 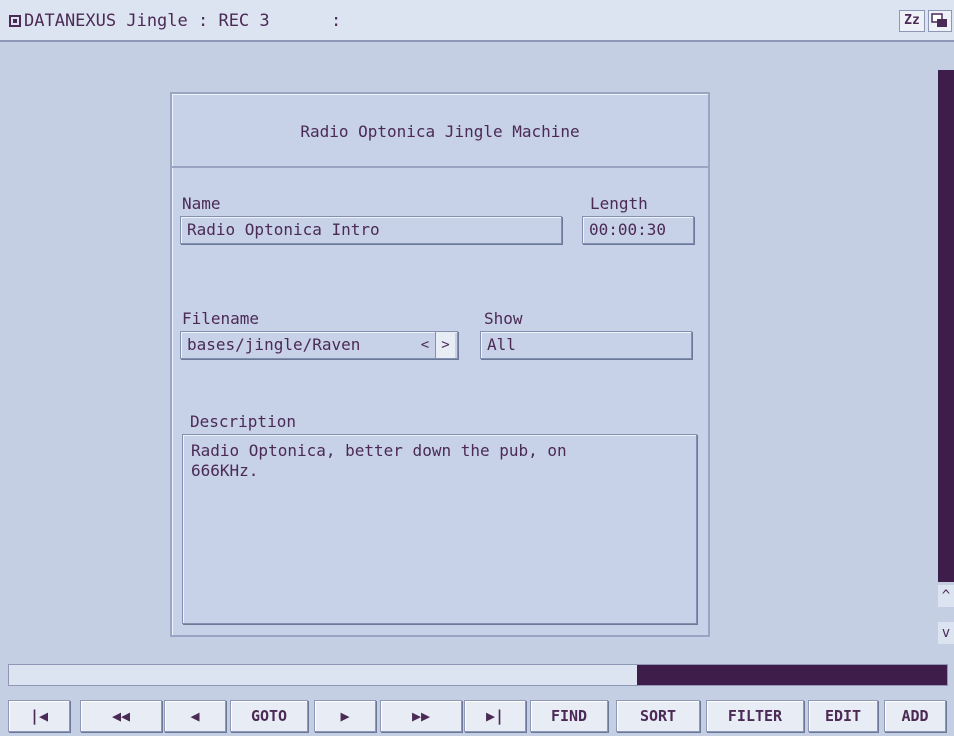 I want to click on filename-field: bases/jingle/Raven < >, so click(x=319, y=345).